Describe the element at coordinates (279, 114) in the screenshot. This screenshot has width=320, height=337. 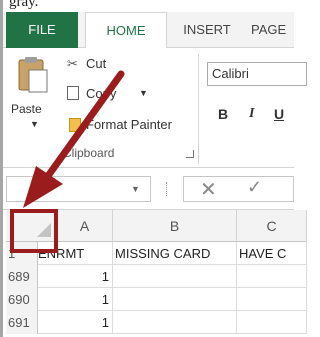
I see `underline-button: U` at that location.